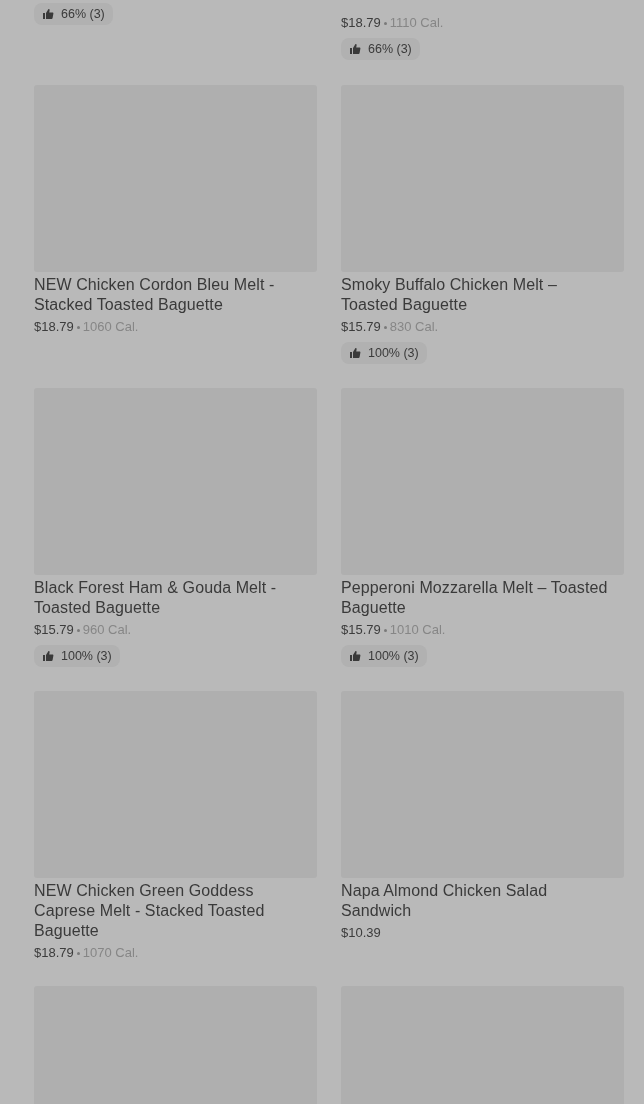 The image size is (644, 1104). Describe the element at coordinates (445, 901) in the screenshot. I see `item-title: Napa Almond Chicken Salad Sandwich` at that location.